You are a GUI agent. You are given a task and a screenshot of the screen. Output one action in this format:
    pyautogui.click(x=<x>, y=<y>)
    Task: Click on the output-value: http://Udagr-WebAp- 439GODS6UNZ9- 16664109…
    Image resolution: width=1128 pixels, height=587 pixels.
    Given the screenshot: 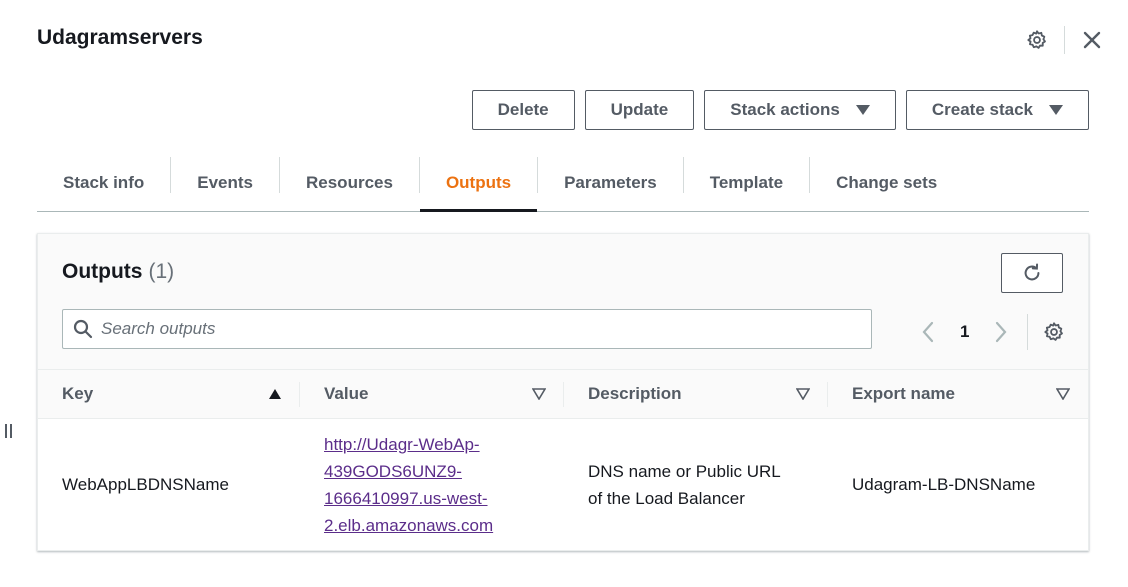 What is the action you would take?
    pyautogui.click(x=432, y=485)
    